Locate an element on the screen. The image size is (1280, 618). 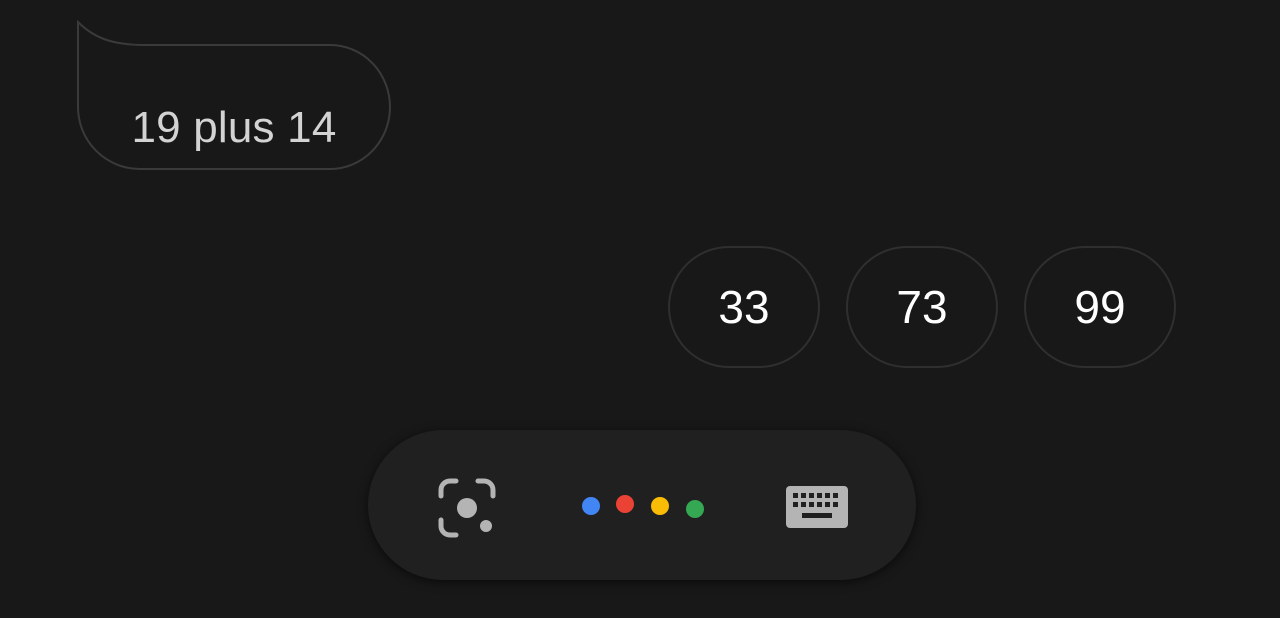
green-dot-icon is located at coordinates (695, 509).